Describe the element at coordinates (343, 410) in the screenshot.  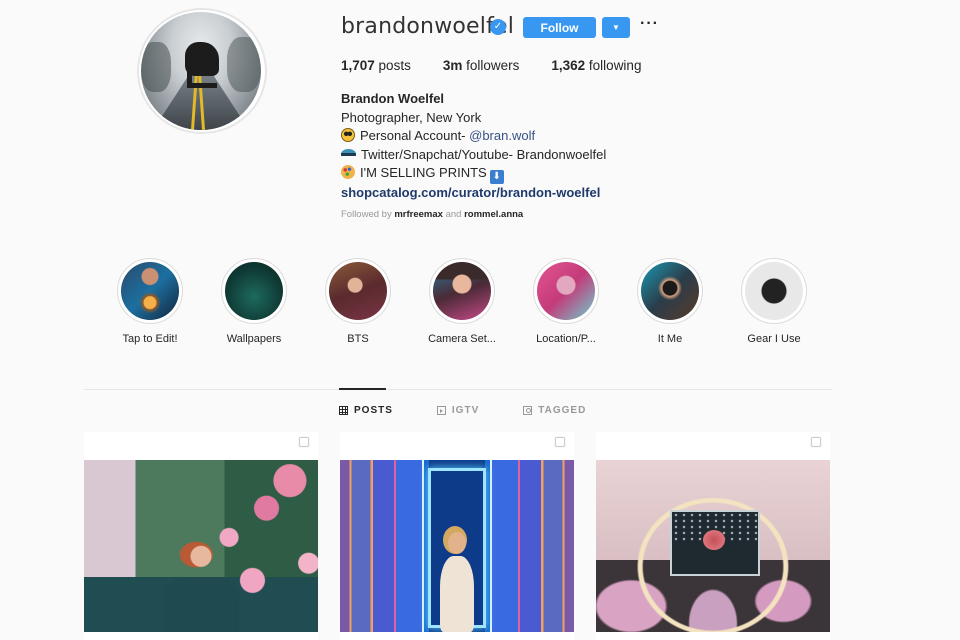
I see `grid-icon` at that location.